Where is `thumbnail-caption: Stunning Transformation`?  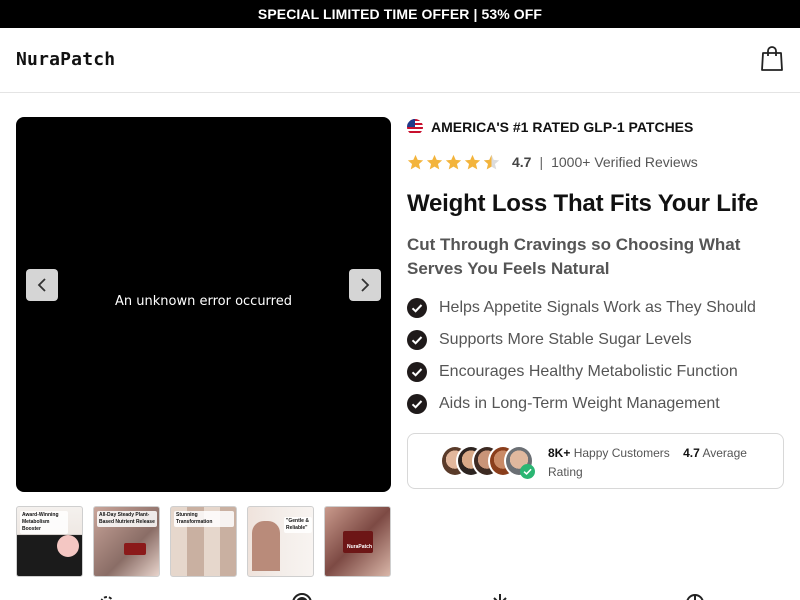 thumbnail-caption: Stunning Transformation is located at coordinates (204, 519).